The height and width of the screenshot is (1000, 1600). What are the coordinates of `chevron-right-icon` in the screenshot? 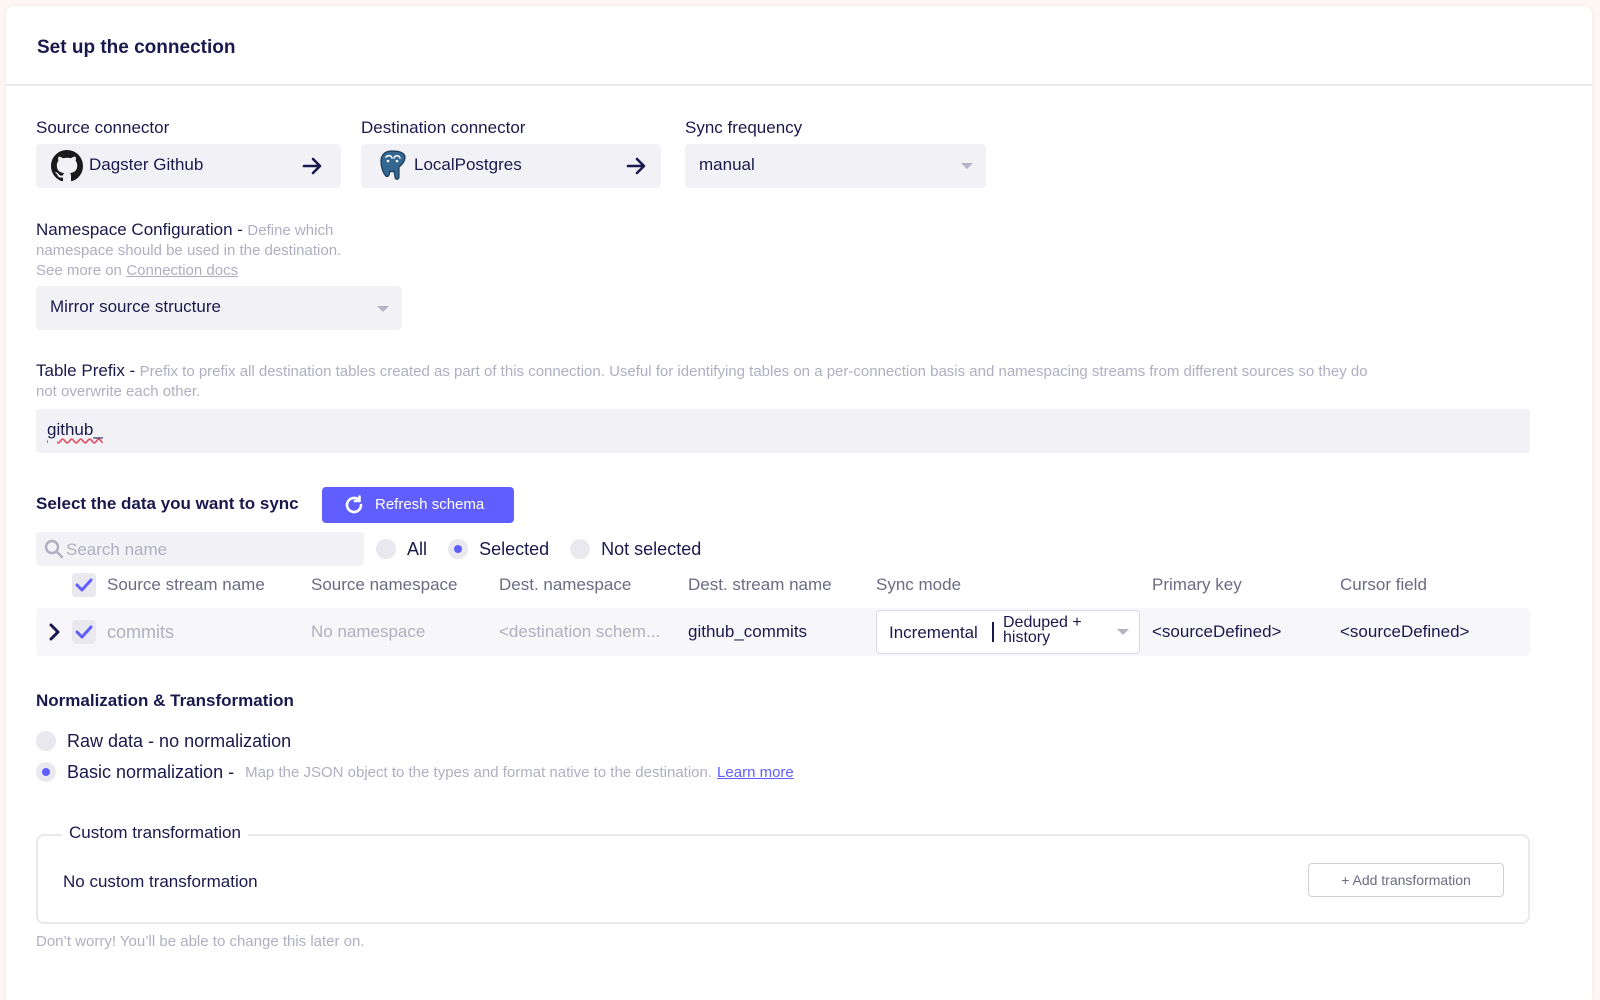 It's located at (55, 632).